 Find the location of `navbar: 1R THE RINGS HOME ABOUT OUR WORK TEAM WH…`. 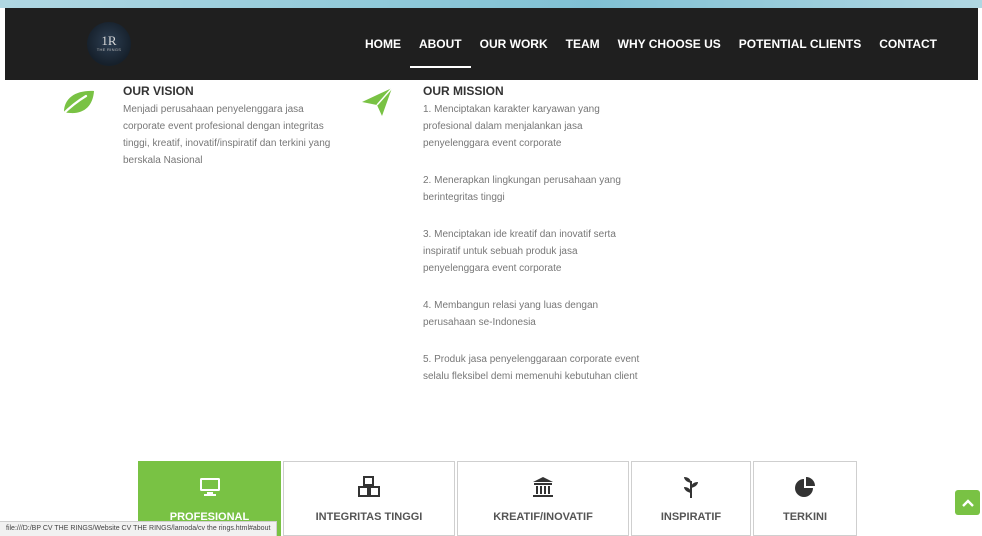

navbar: 1R THE RINGS HOME ABOUT OUR WORK TEAM WH… is located at coordinates (491, 44).